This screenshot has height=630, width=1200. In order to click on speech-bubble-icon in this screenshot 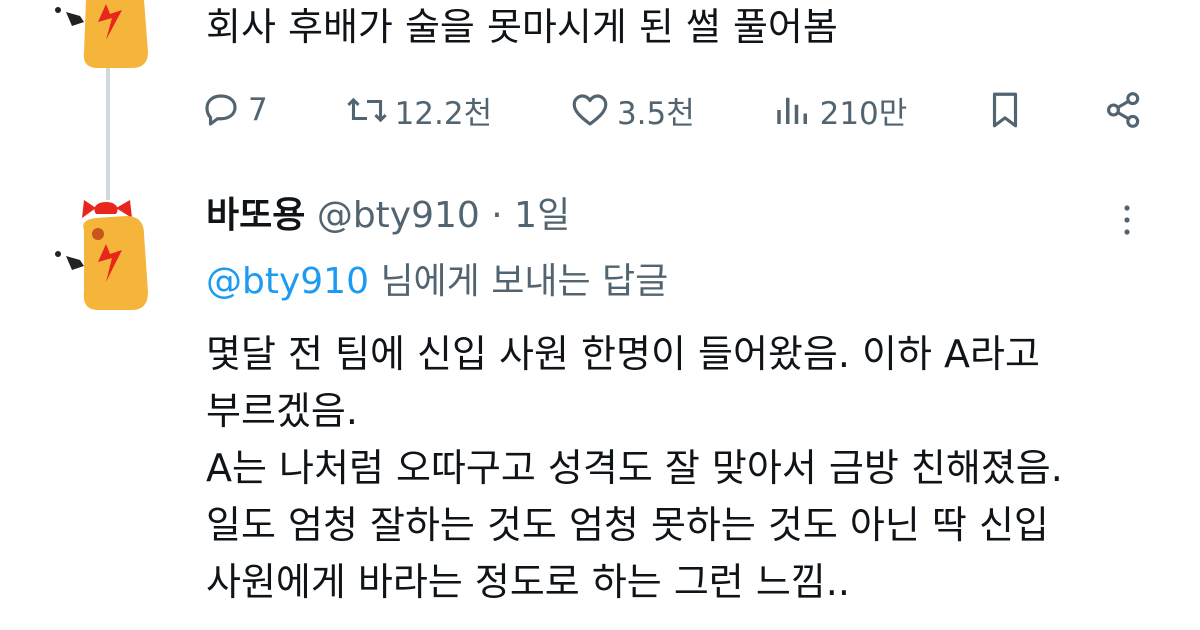, I will do `click(221, 110)`.